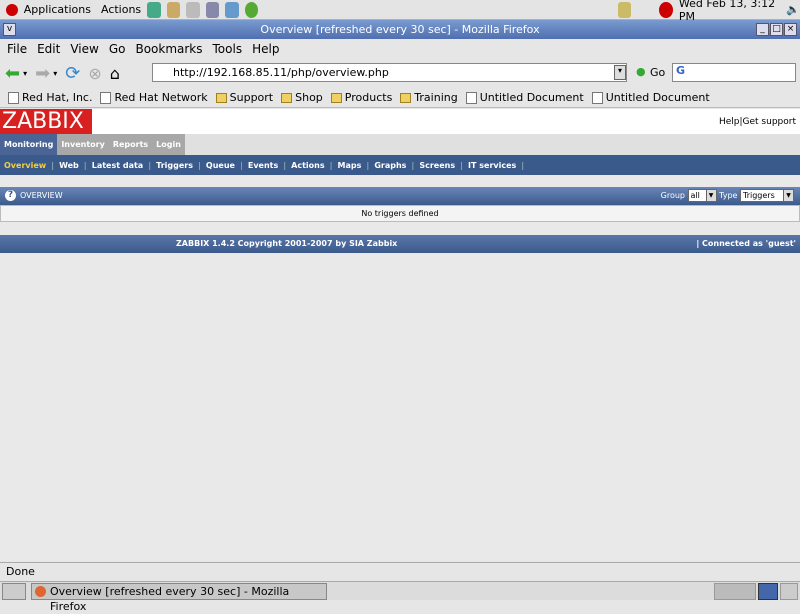 Image resolution: width=800 pixels, height=614 pixels. Describe the element at coordinates (232, 9) in the screenshot. I see `calc-launcher-icon` at that location.